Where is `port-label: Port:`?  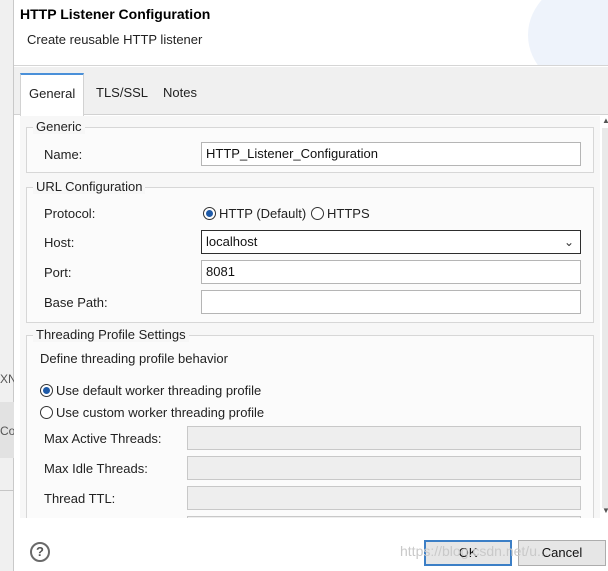
port-label: Port: is located at coordinates (58, 272).